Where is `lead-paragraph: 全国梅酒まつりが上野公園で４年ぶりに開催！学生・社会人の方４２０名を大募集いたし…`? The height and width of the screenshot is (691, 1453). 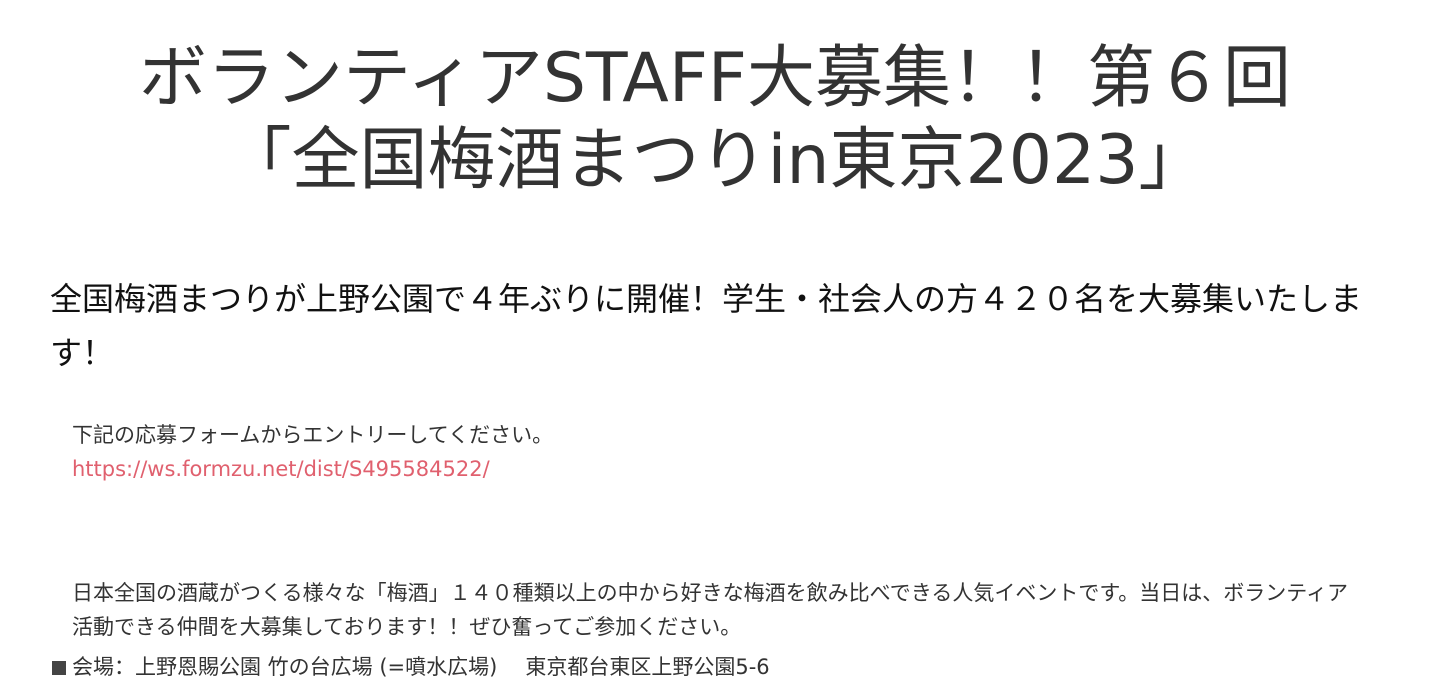
lead-paragraph: 全国梅酒まつりが上野公園で４年ぶりに開催！学生・社会人の方４２０名を大募集いたし… is located at coordinates (706, 326).